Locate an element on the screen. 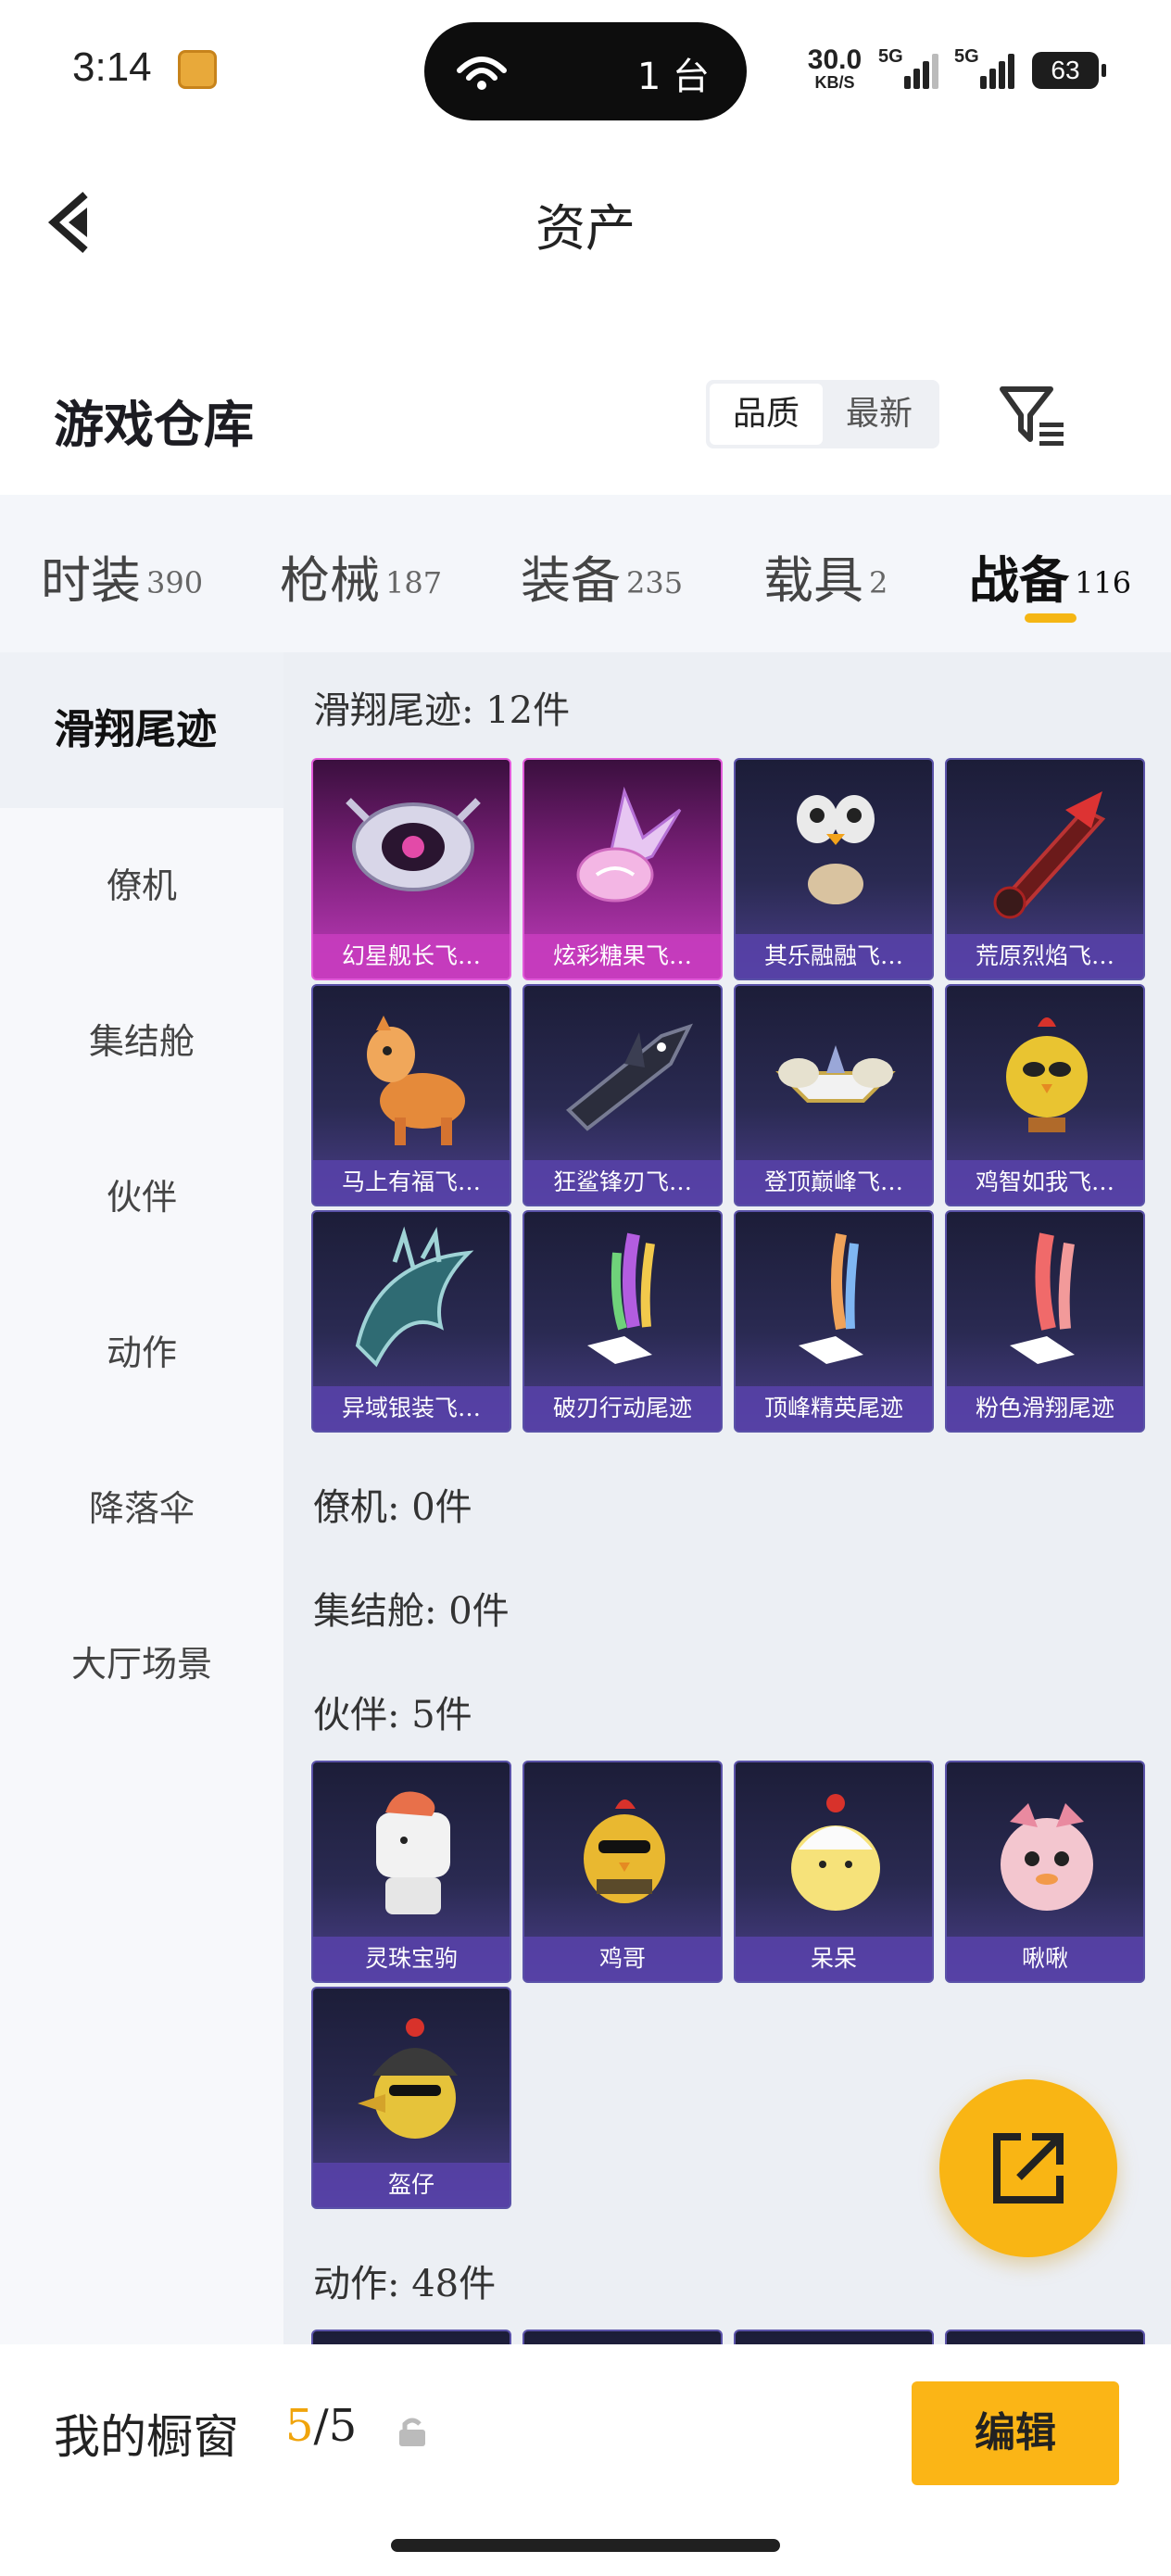 The height and width of the screenshot is (2576, 1171). wing-glider-icon is located at coordinates (415, 1297).